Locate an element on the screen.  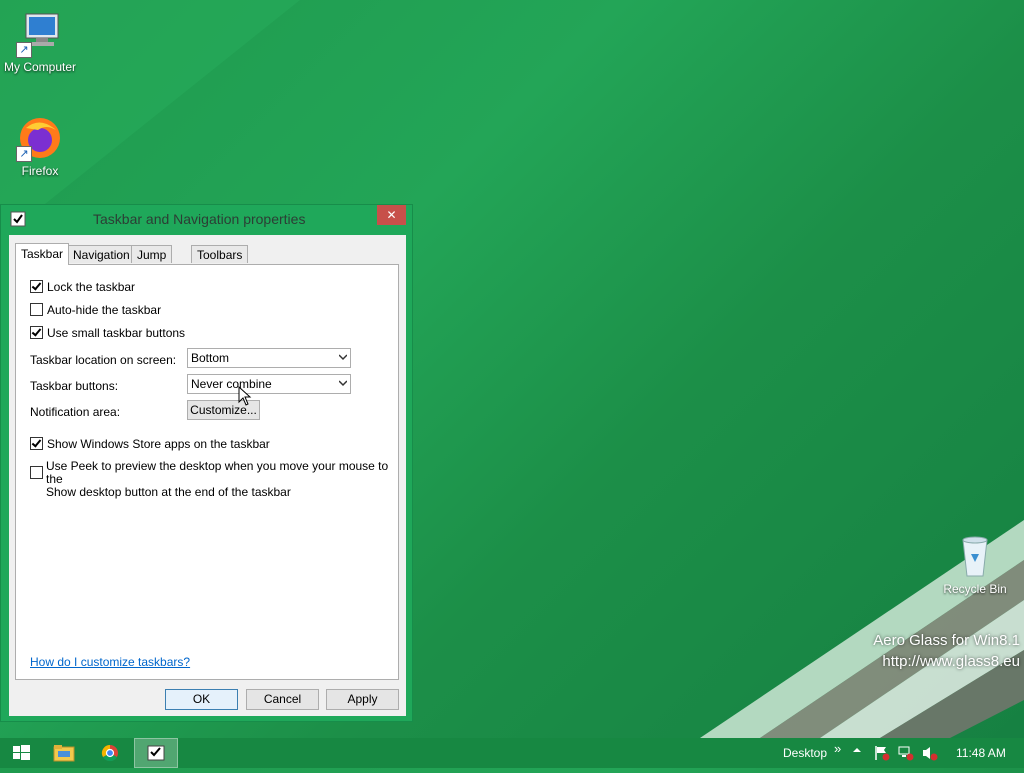
desktop-icon-recycle-bin: Recycle Bin is located at coordinates (975, 564).